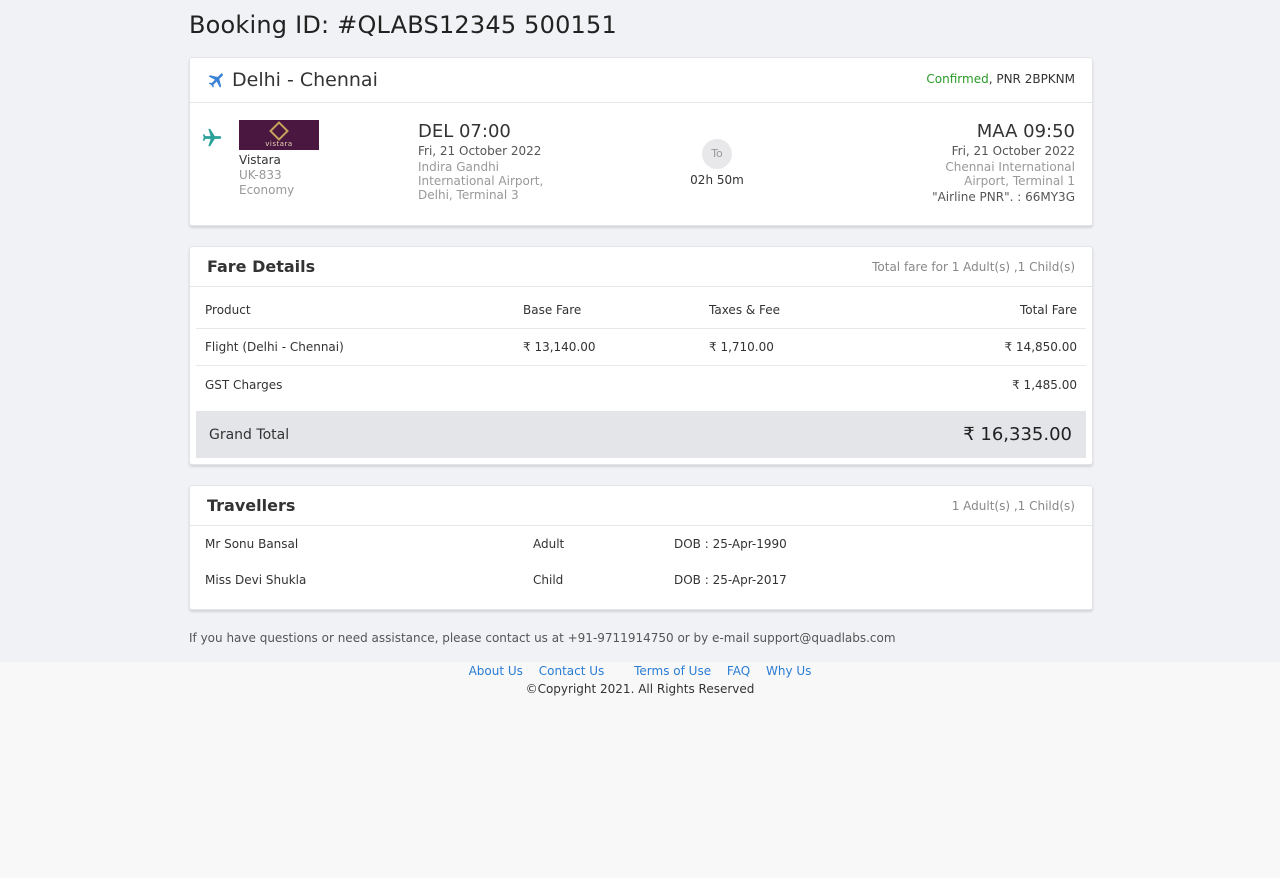 This screenshot has width=1280, height=878. What do you see at coordinates (279, 131) in the screenshot?
I see `airline-logo-mark` at bounding box center [279, 131].